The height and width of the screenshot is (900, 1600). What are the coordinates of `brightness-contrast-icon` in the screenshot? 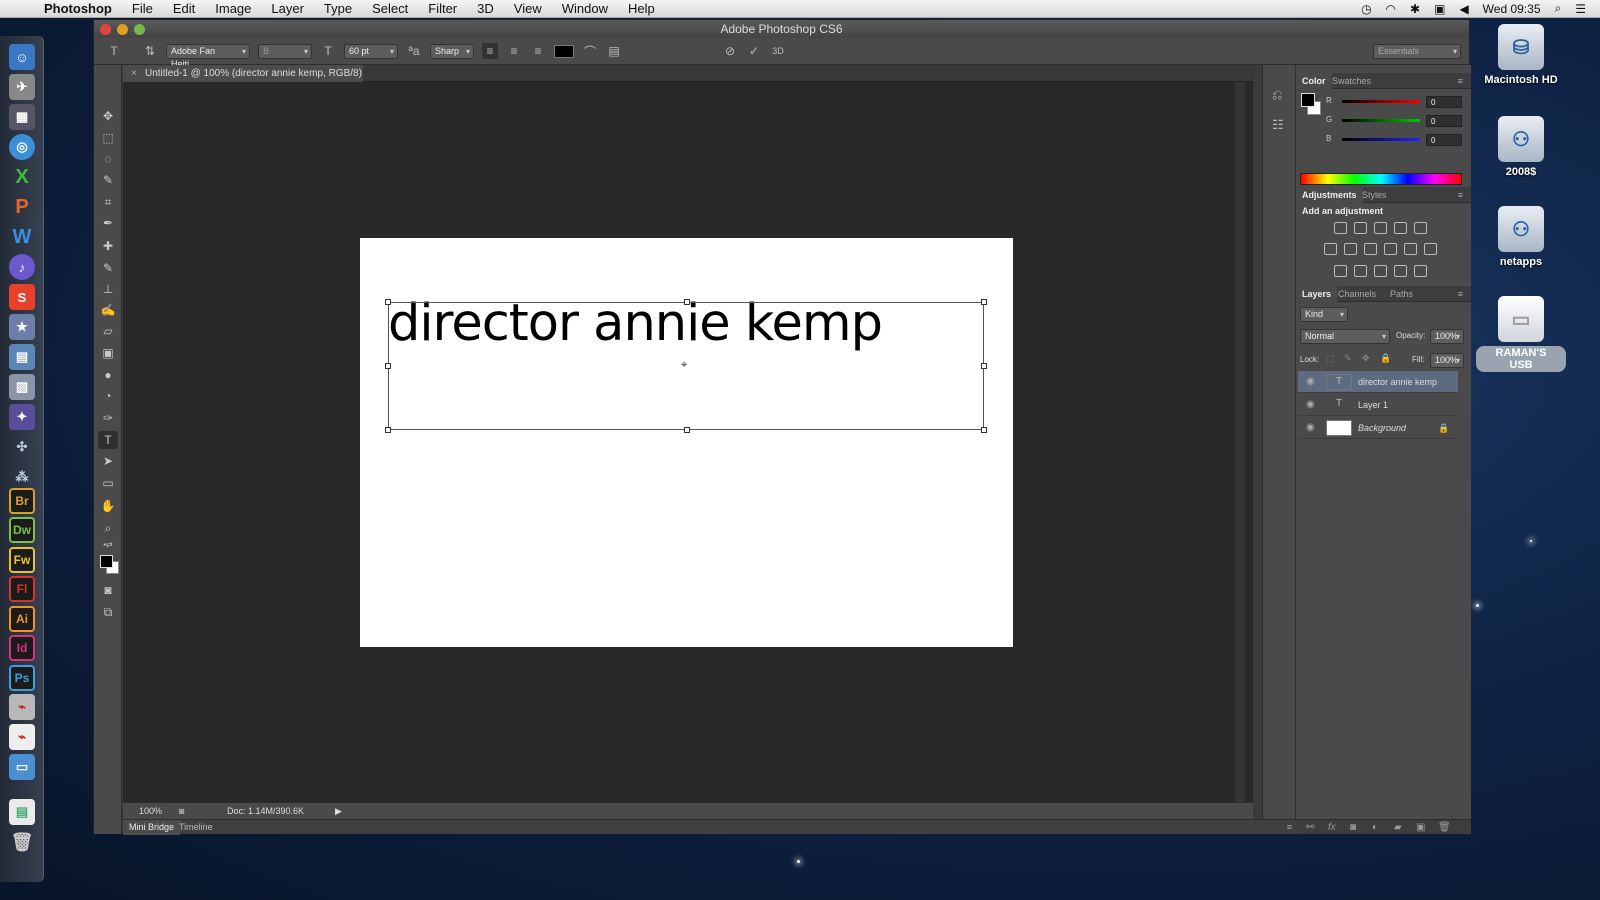 It's located at (1340, 228).